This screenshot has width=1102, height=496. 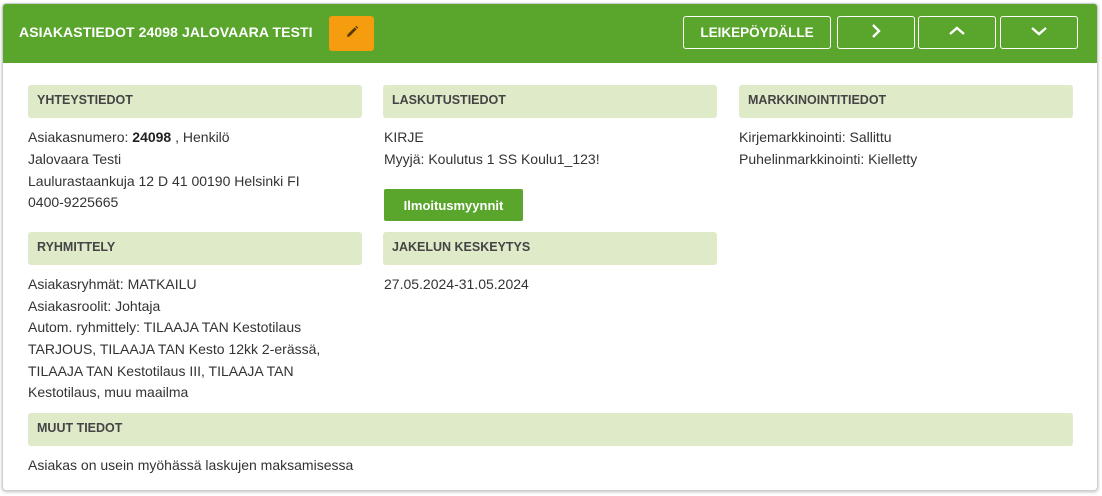 I want to click on expand-down-button, so click(x=1039, y=32).